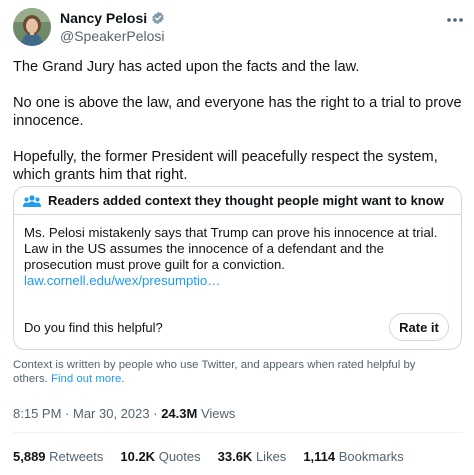  Describe the element at coordinates (419, 327) in the screenshot. I see `rate-it-button: Rate it` at that location.